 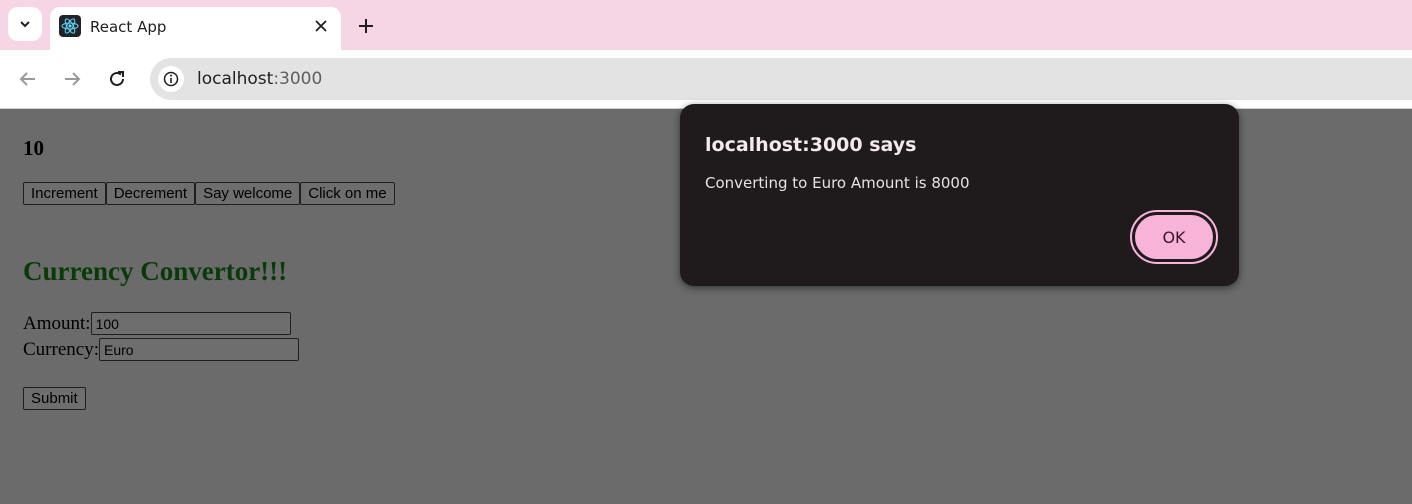 I want to click on reload-icon, so click(x=117, y=78).